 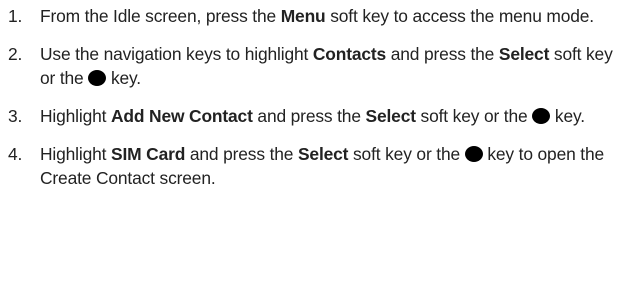 What do you see at coordinates (15, 116) in the screenshot?
I see `step-number: 3.` at bounding box center [15, 116].